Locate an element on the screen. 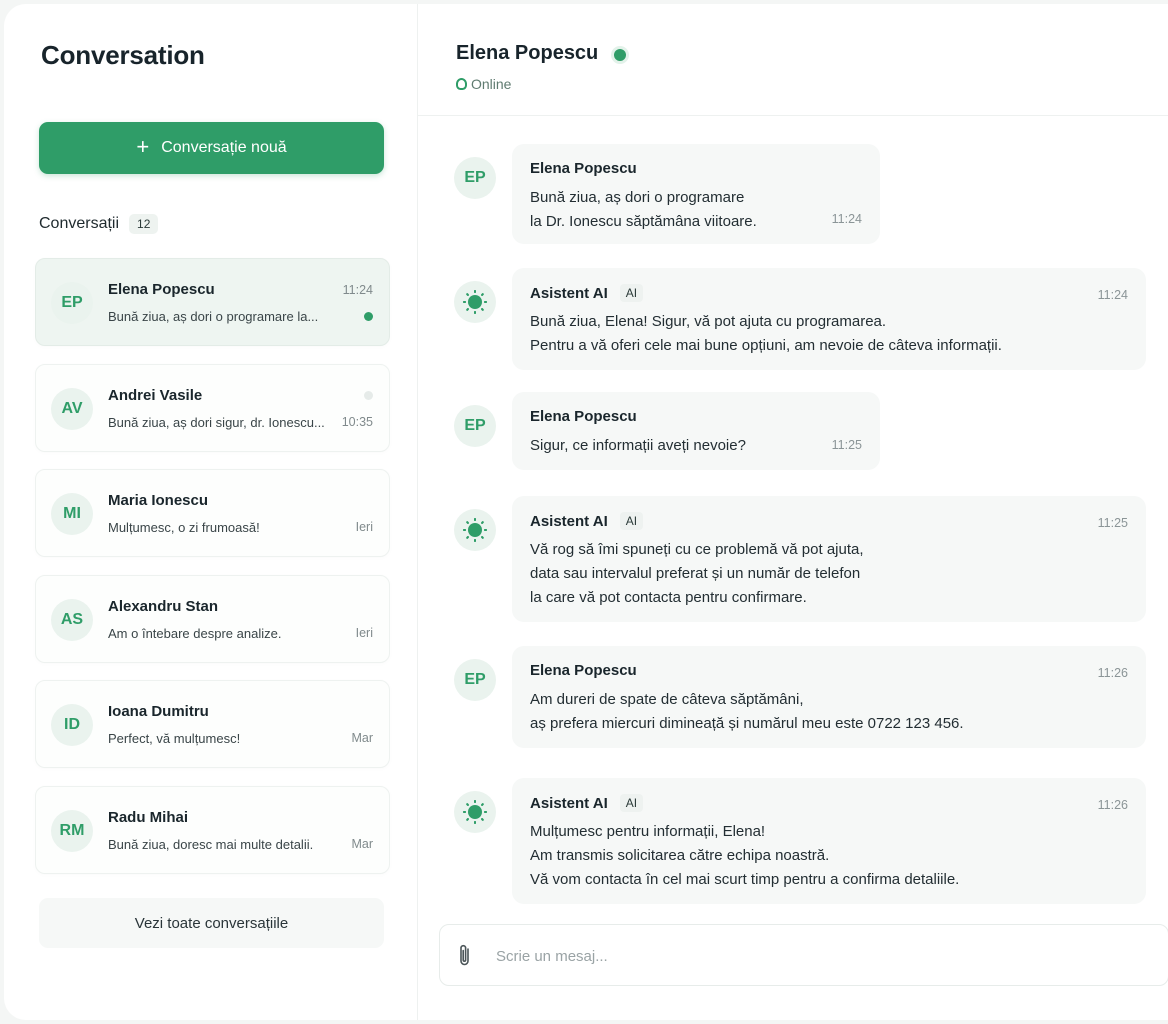  message-time: 11:25 is located at coordinates (846, 445).